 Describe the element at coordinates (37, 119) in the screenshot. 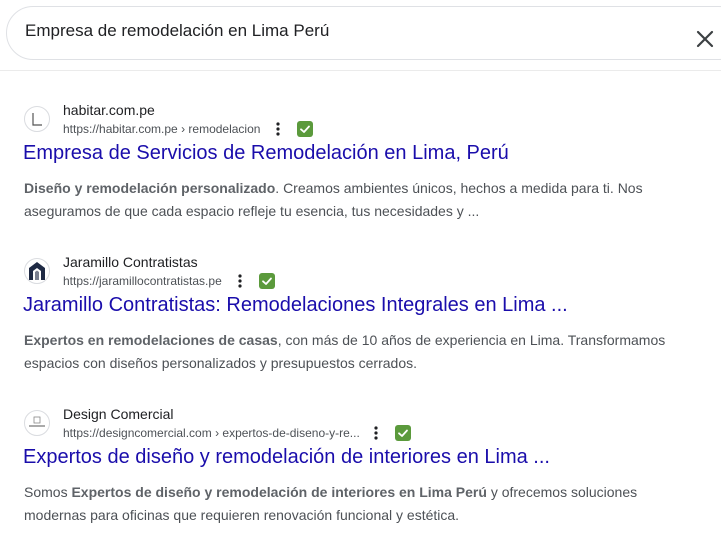

I see `house-outline-icon` at that location.